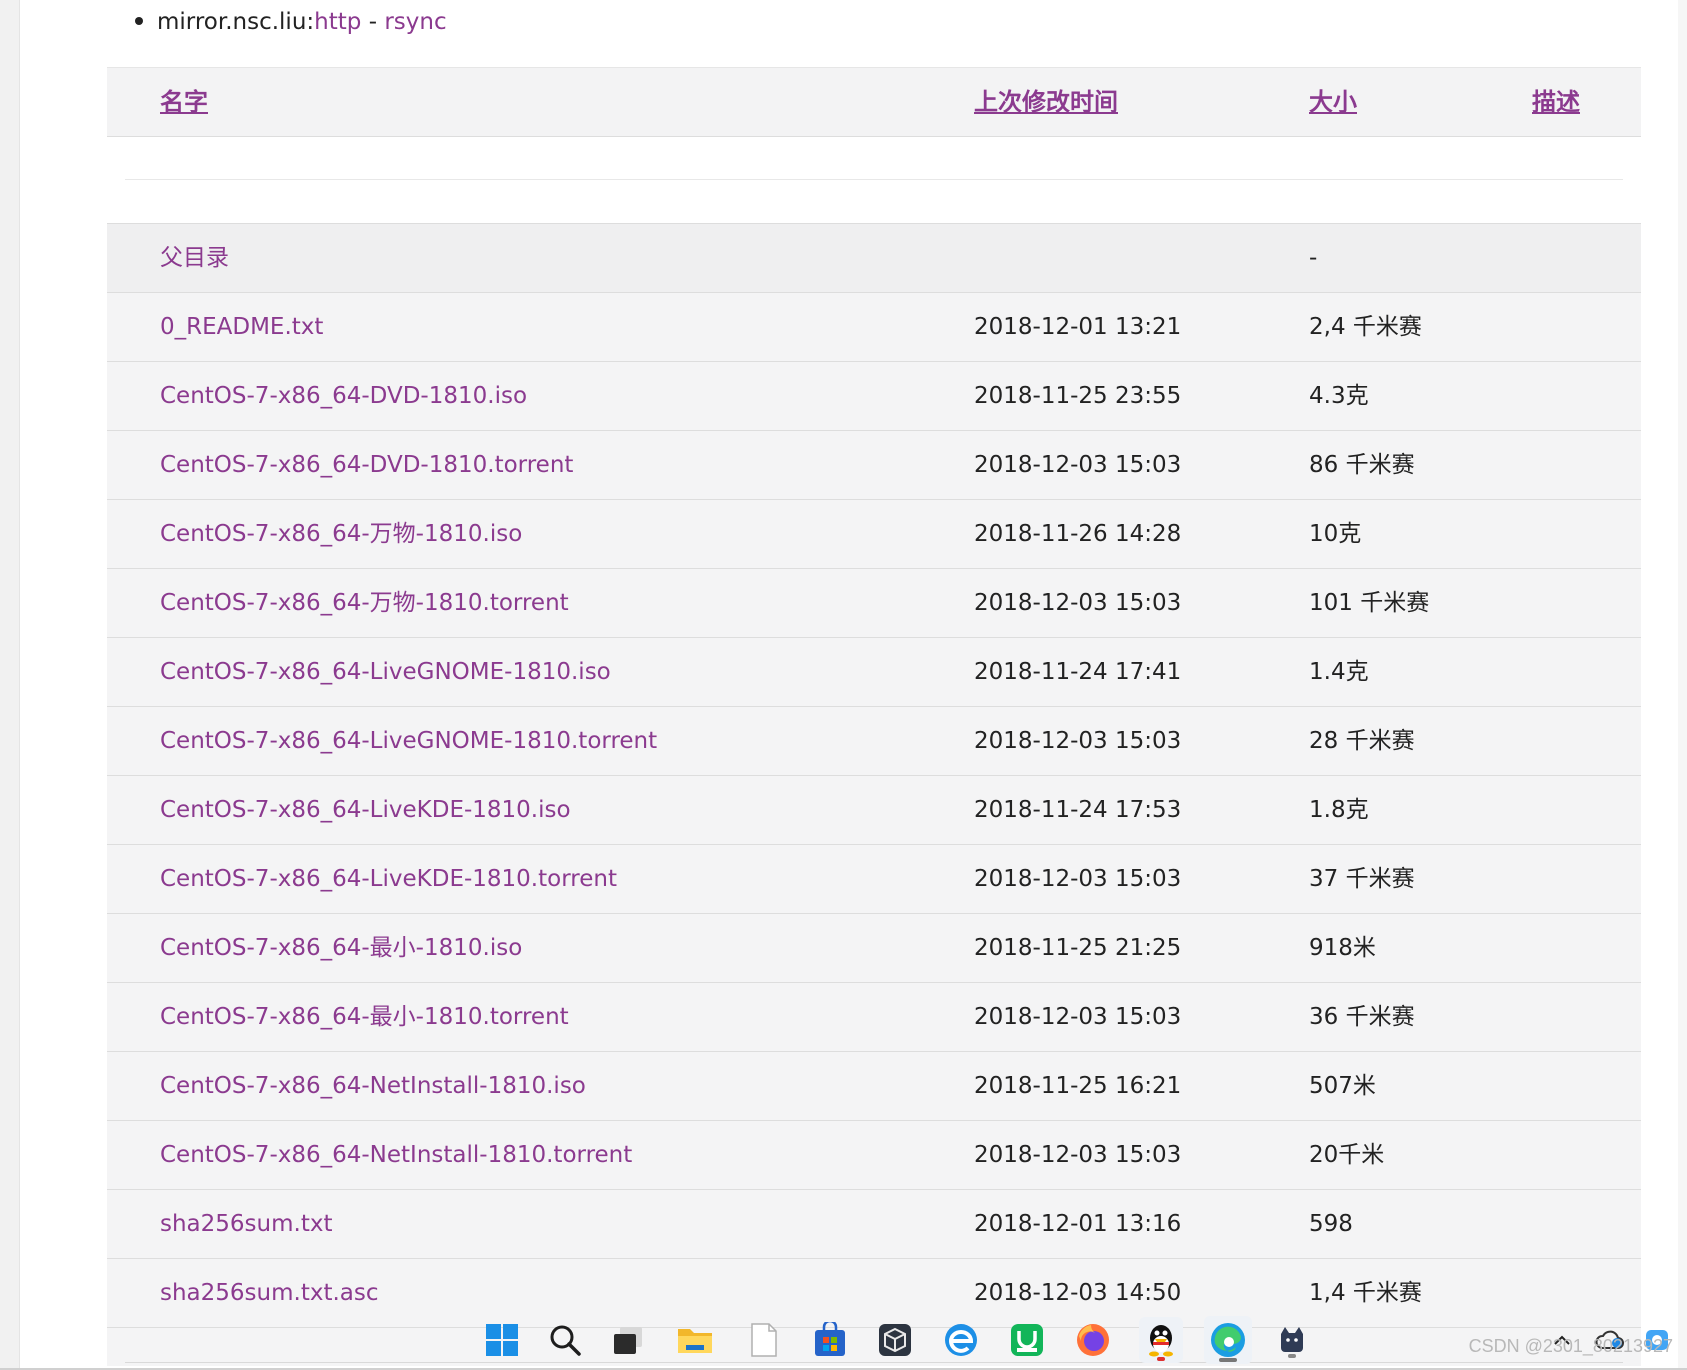  Describe the element at coordinates (1339, 396) in the screenshot. I see `file-size: 4.3克` at that location.